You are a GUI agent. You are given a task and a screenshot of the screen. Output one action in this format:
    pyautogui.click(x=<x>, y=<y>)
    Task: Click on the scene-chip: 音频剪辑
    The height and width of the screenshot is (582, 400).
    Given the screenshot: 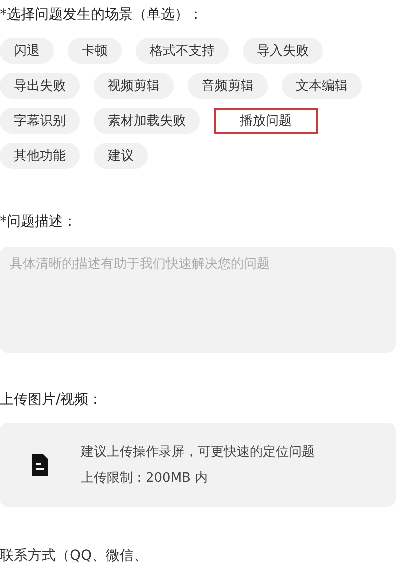 What is the action you would take?
    pyautogui.click(x=228, y=86)
    